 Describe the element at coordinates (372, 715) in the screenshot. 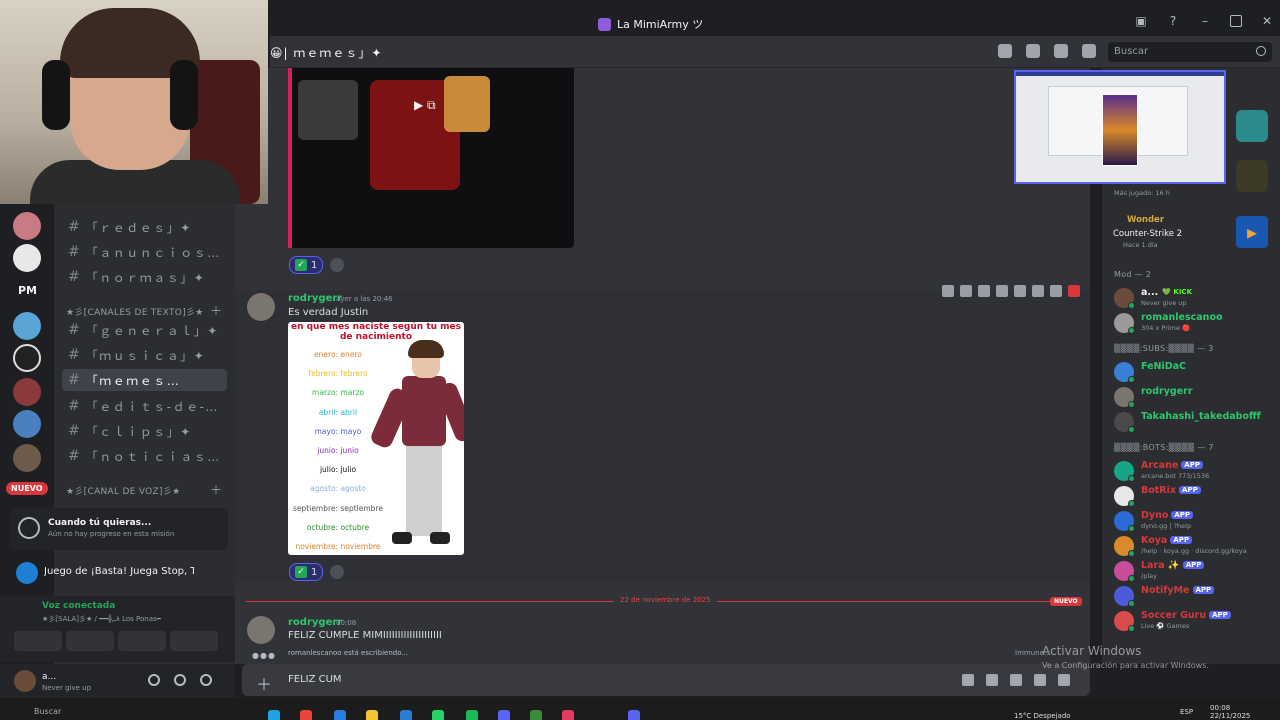

I see `folder-icon` at that location.